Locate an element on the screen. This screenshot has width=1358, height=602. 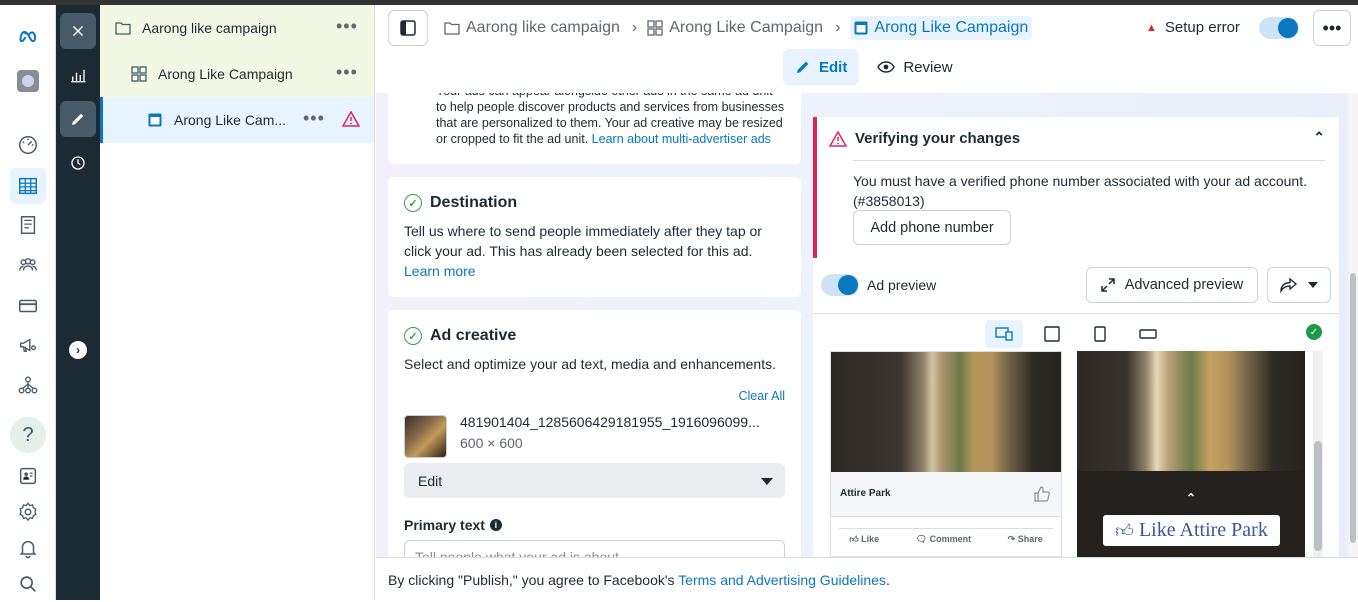
billing-card-icon is located at coordinates (28, 306).